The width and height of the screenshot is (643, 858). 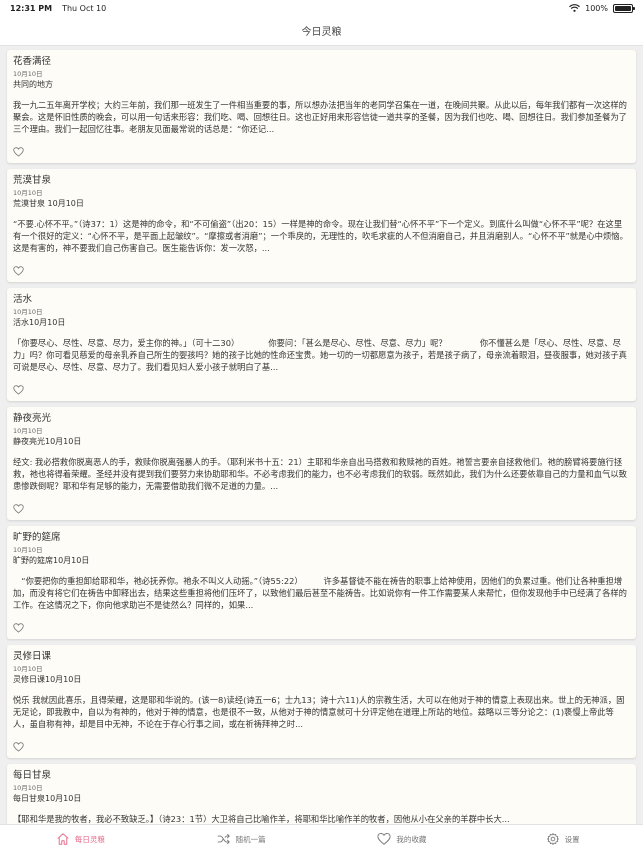 What do you see at coordinates (84, 8) in the screenshot?
I see `status-date: Thu Oct 10` at bounding box center [84, 8].